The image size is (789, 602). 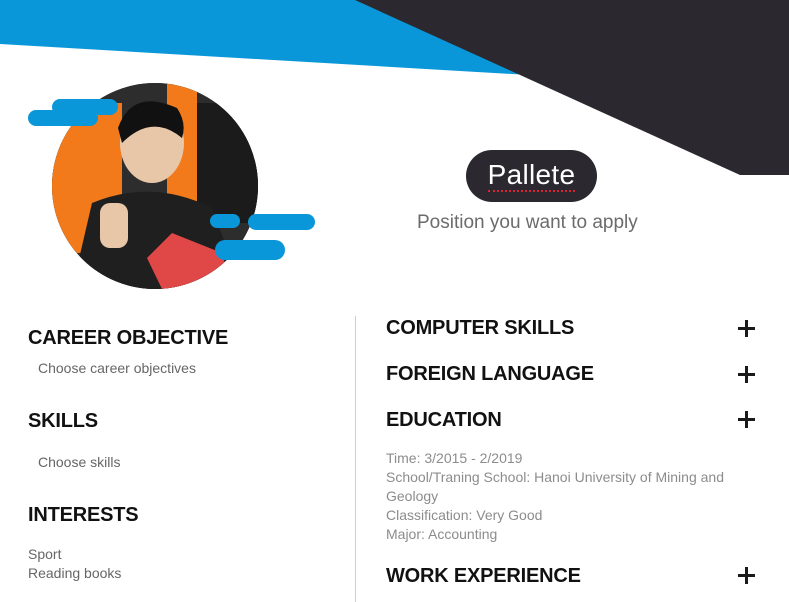 I want to click on education-major: Major: Accounting, so click(x=442, y=534).